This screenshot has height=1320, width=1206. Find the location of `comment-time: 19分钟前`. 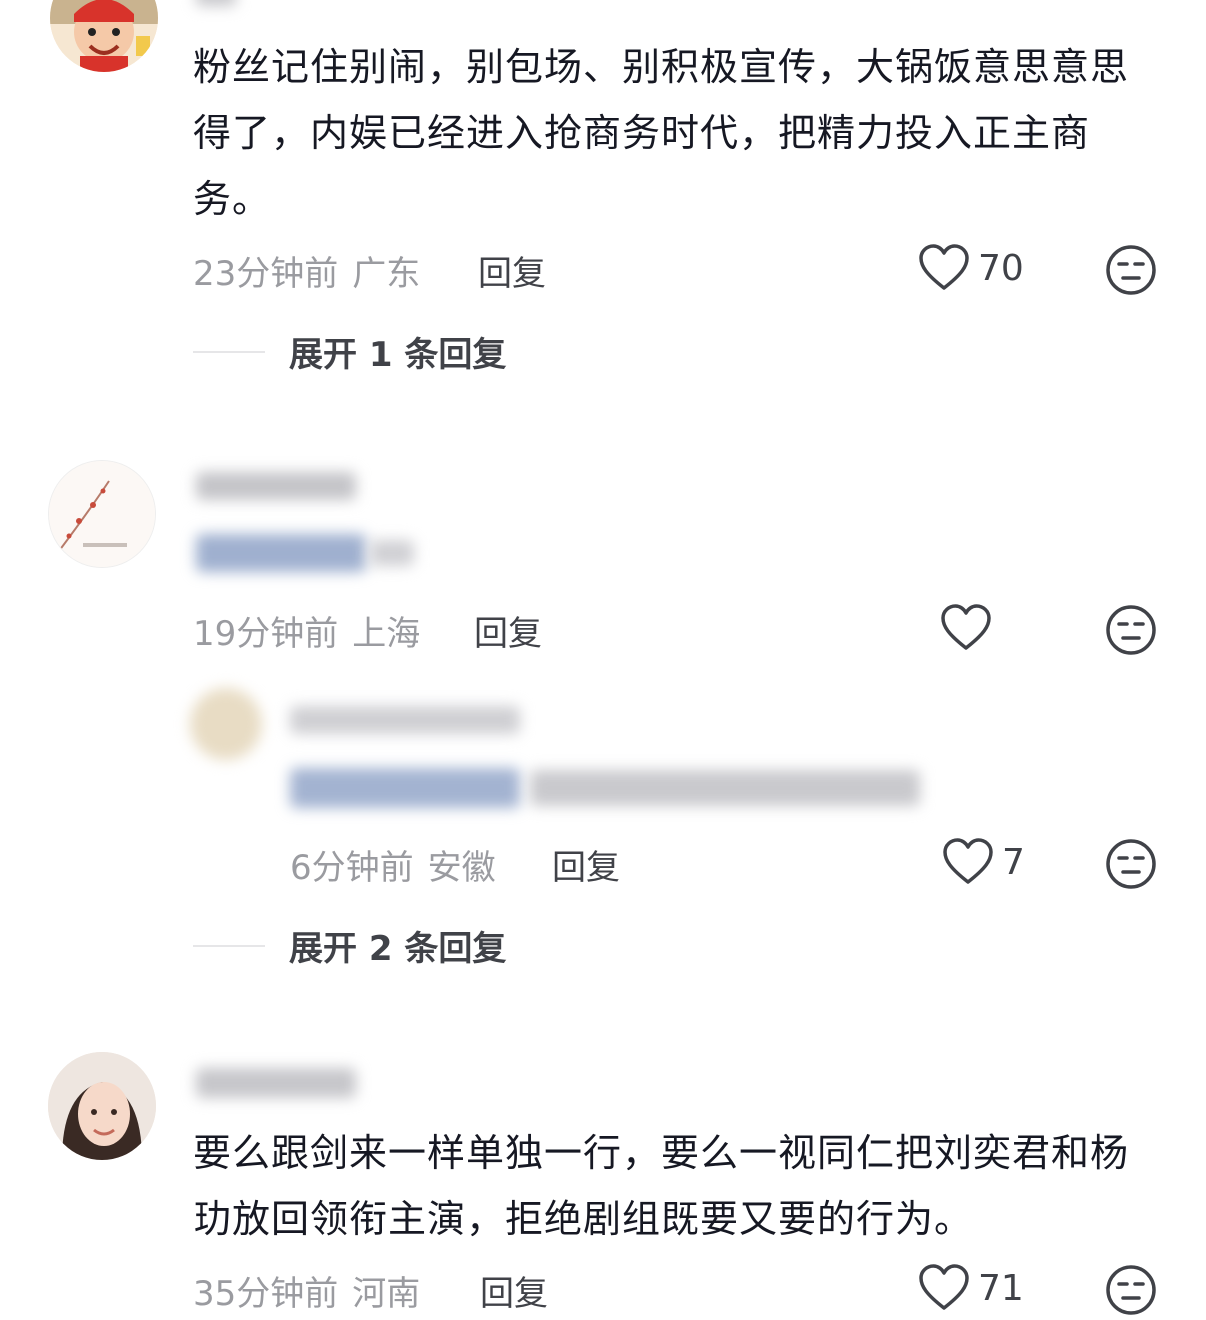

comment-time: 19分钟前 is located at coordinates (266, 634).